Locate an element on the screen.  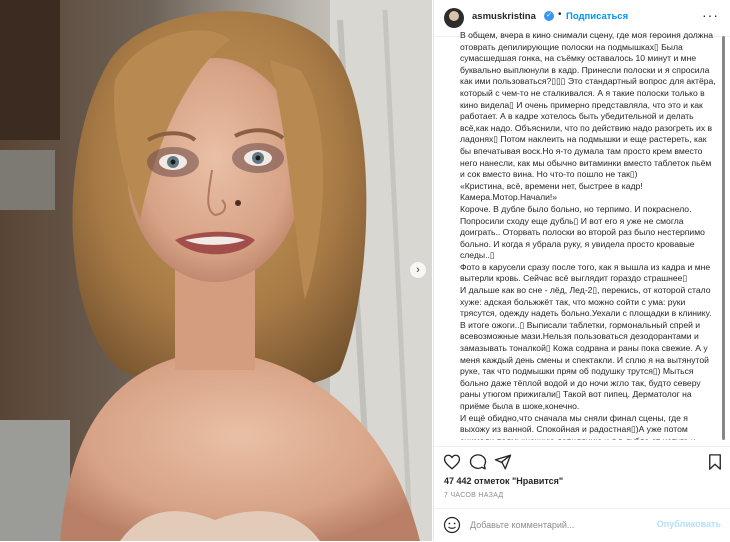
more-options-icon: ··· is located at coordinates (710, 15).